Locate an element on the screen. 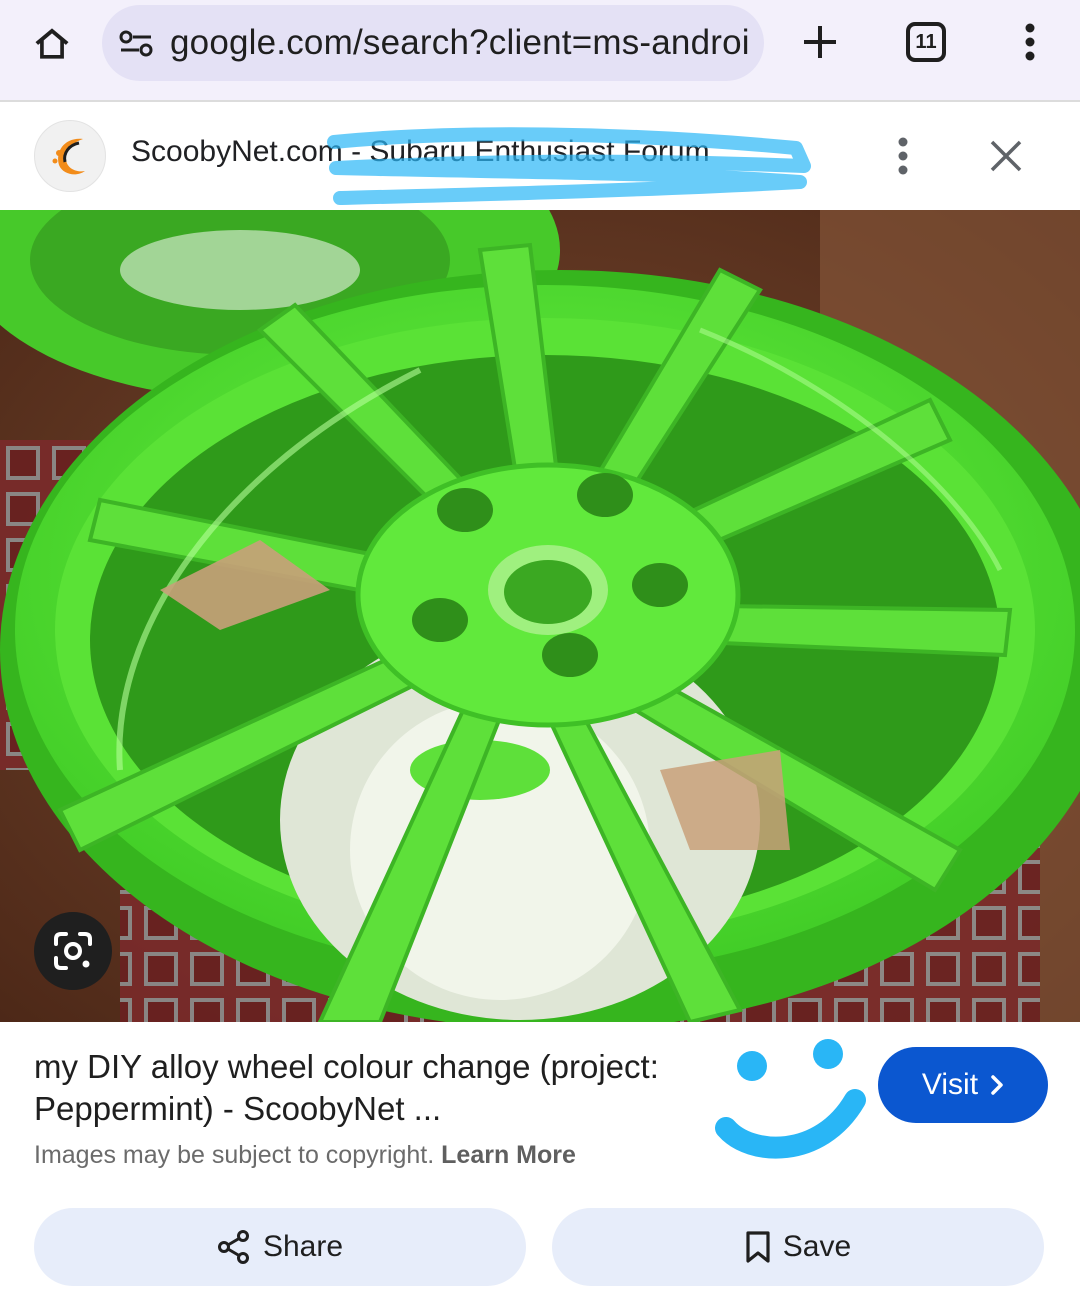 This screenshot has width=1080, height=1301. copyright-text: Images may be subject to copyright. is located at coordinates (234, 1155).